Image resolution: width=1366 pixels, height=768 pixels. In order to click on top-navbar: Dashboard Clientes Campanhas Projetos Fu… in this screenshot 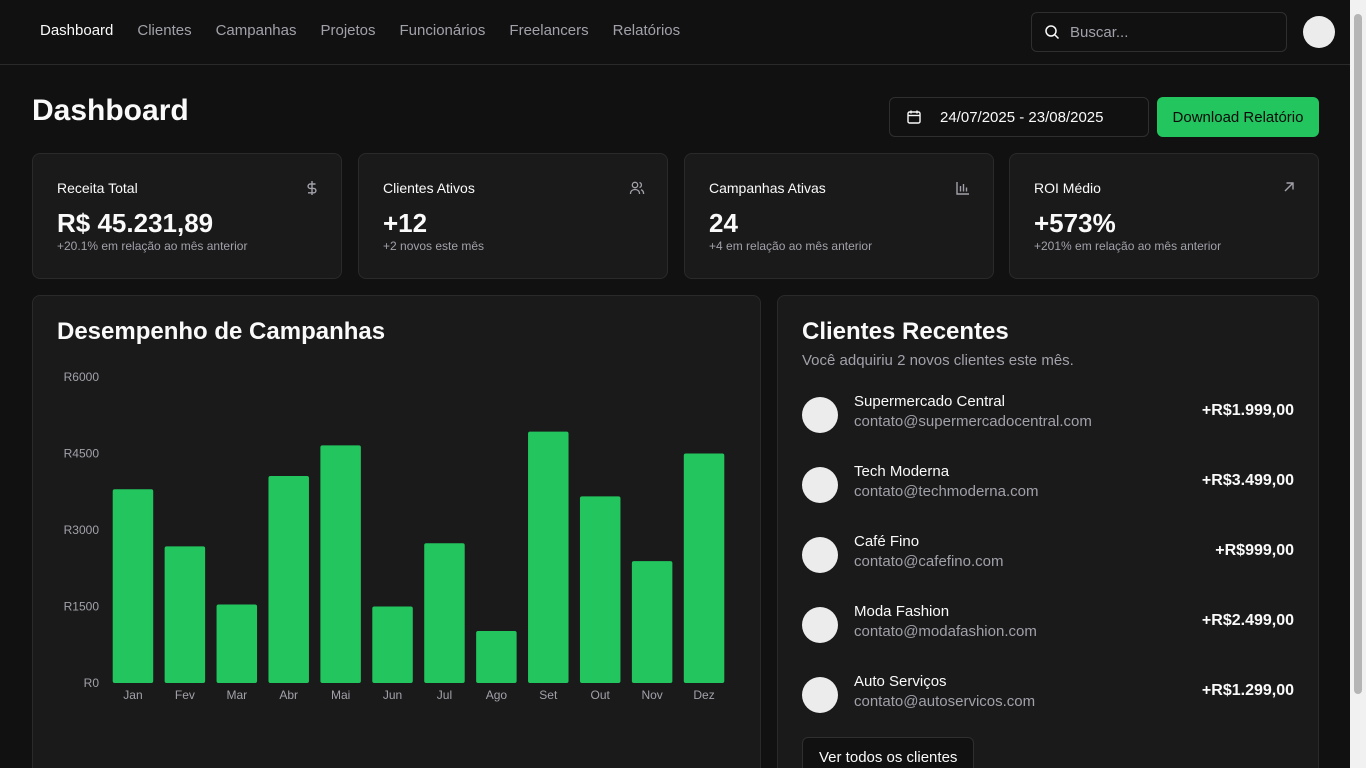, I will do `click(675, 32)`.